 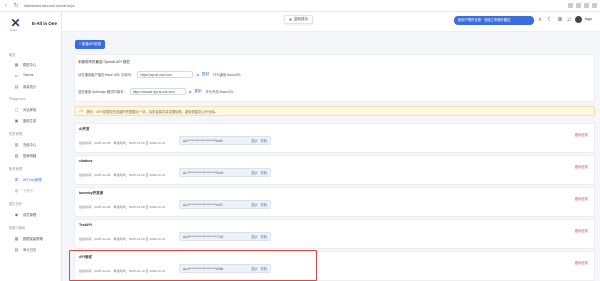 I want to click on sidebar-item-members: ◉ 成员管理, so click(x=25, y=214).